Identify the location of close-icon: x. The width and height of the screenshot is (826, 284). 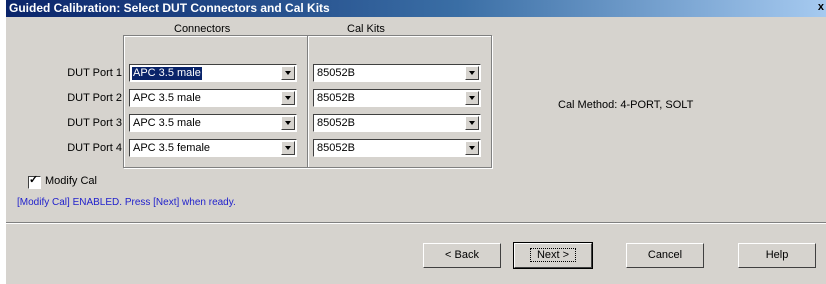
(821, 7).